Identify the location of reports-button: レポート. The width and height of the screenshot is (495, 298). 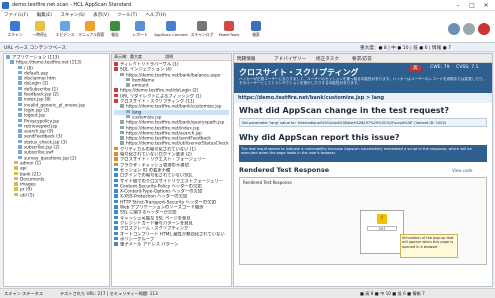
(140, 31).